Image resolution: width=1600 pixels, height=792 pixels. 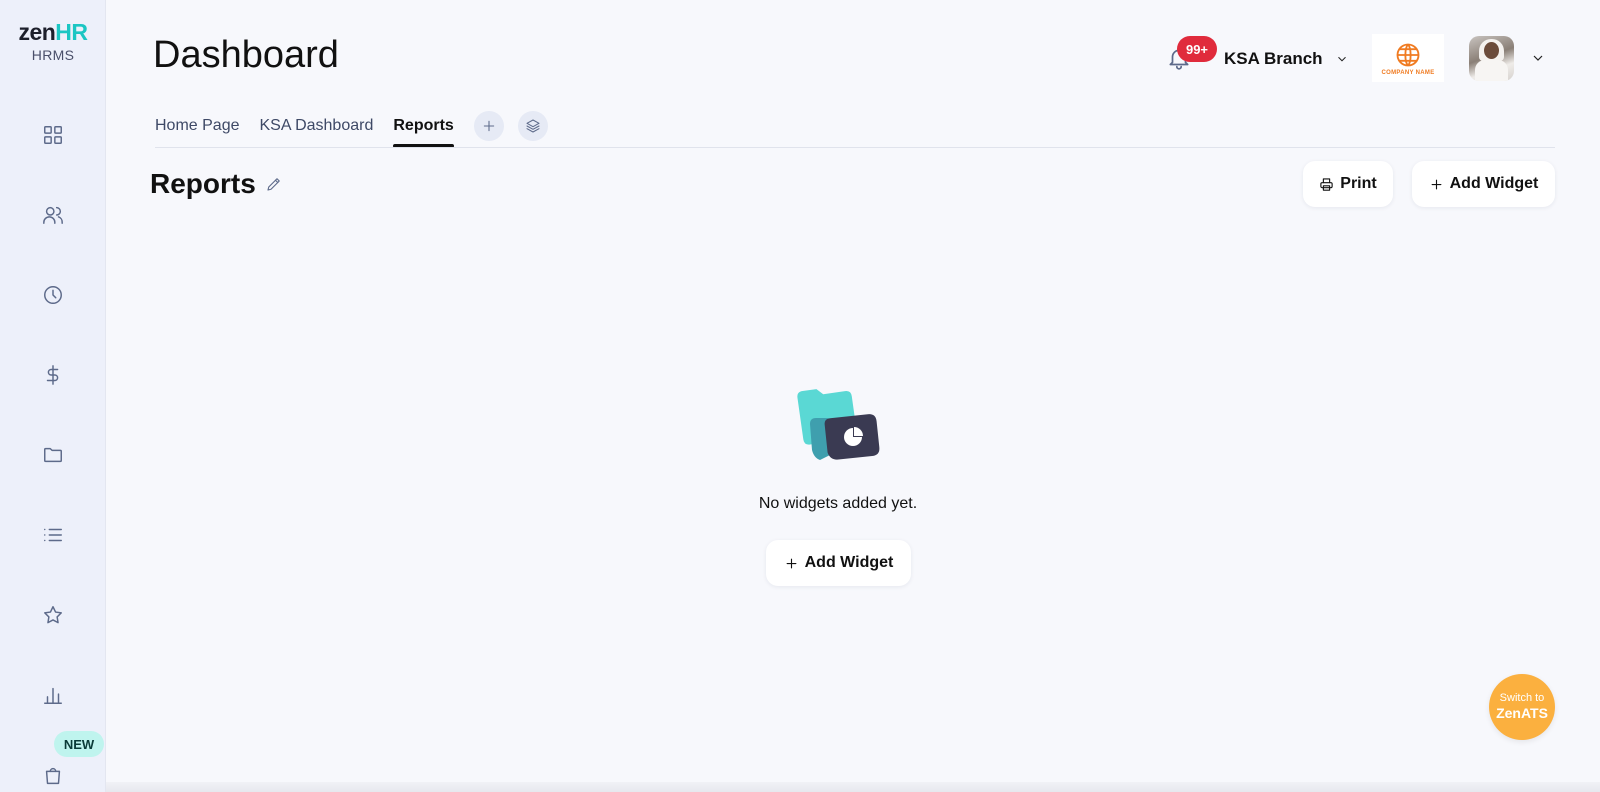 What do you see at coordinates (53, 695) in the screenshot?
I see `bar-chart-icon` at bounding box center [53, 695].